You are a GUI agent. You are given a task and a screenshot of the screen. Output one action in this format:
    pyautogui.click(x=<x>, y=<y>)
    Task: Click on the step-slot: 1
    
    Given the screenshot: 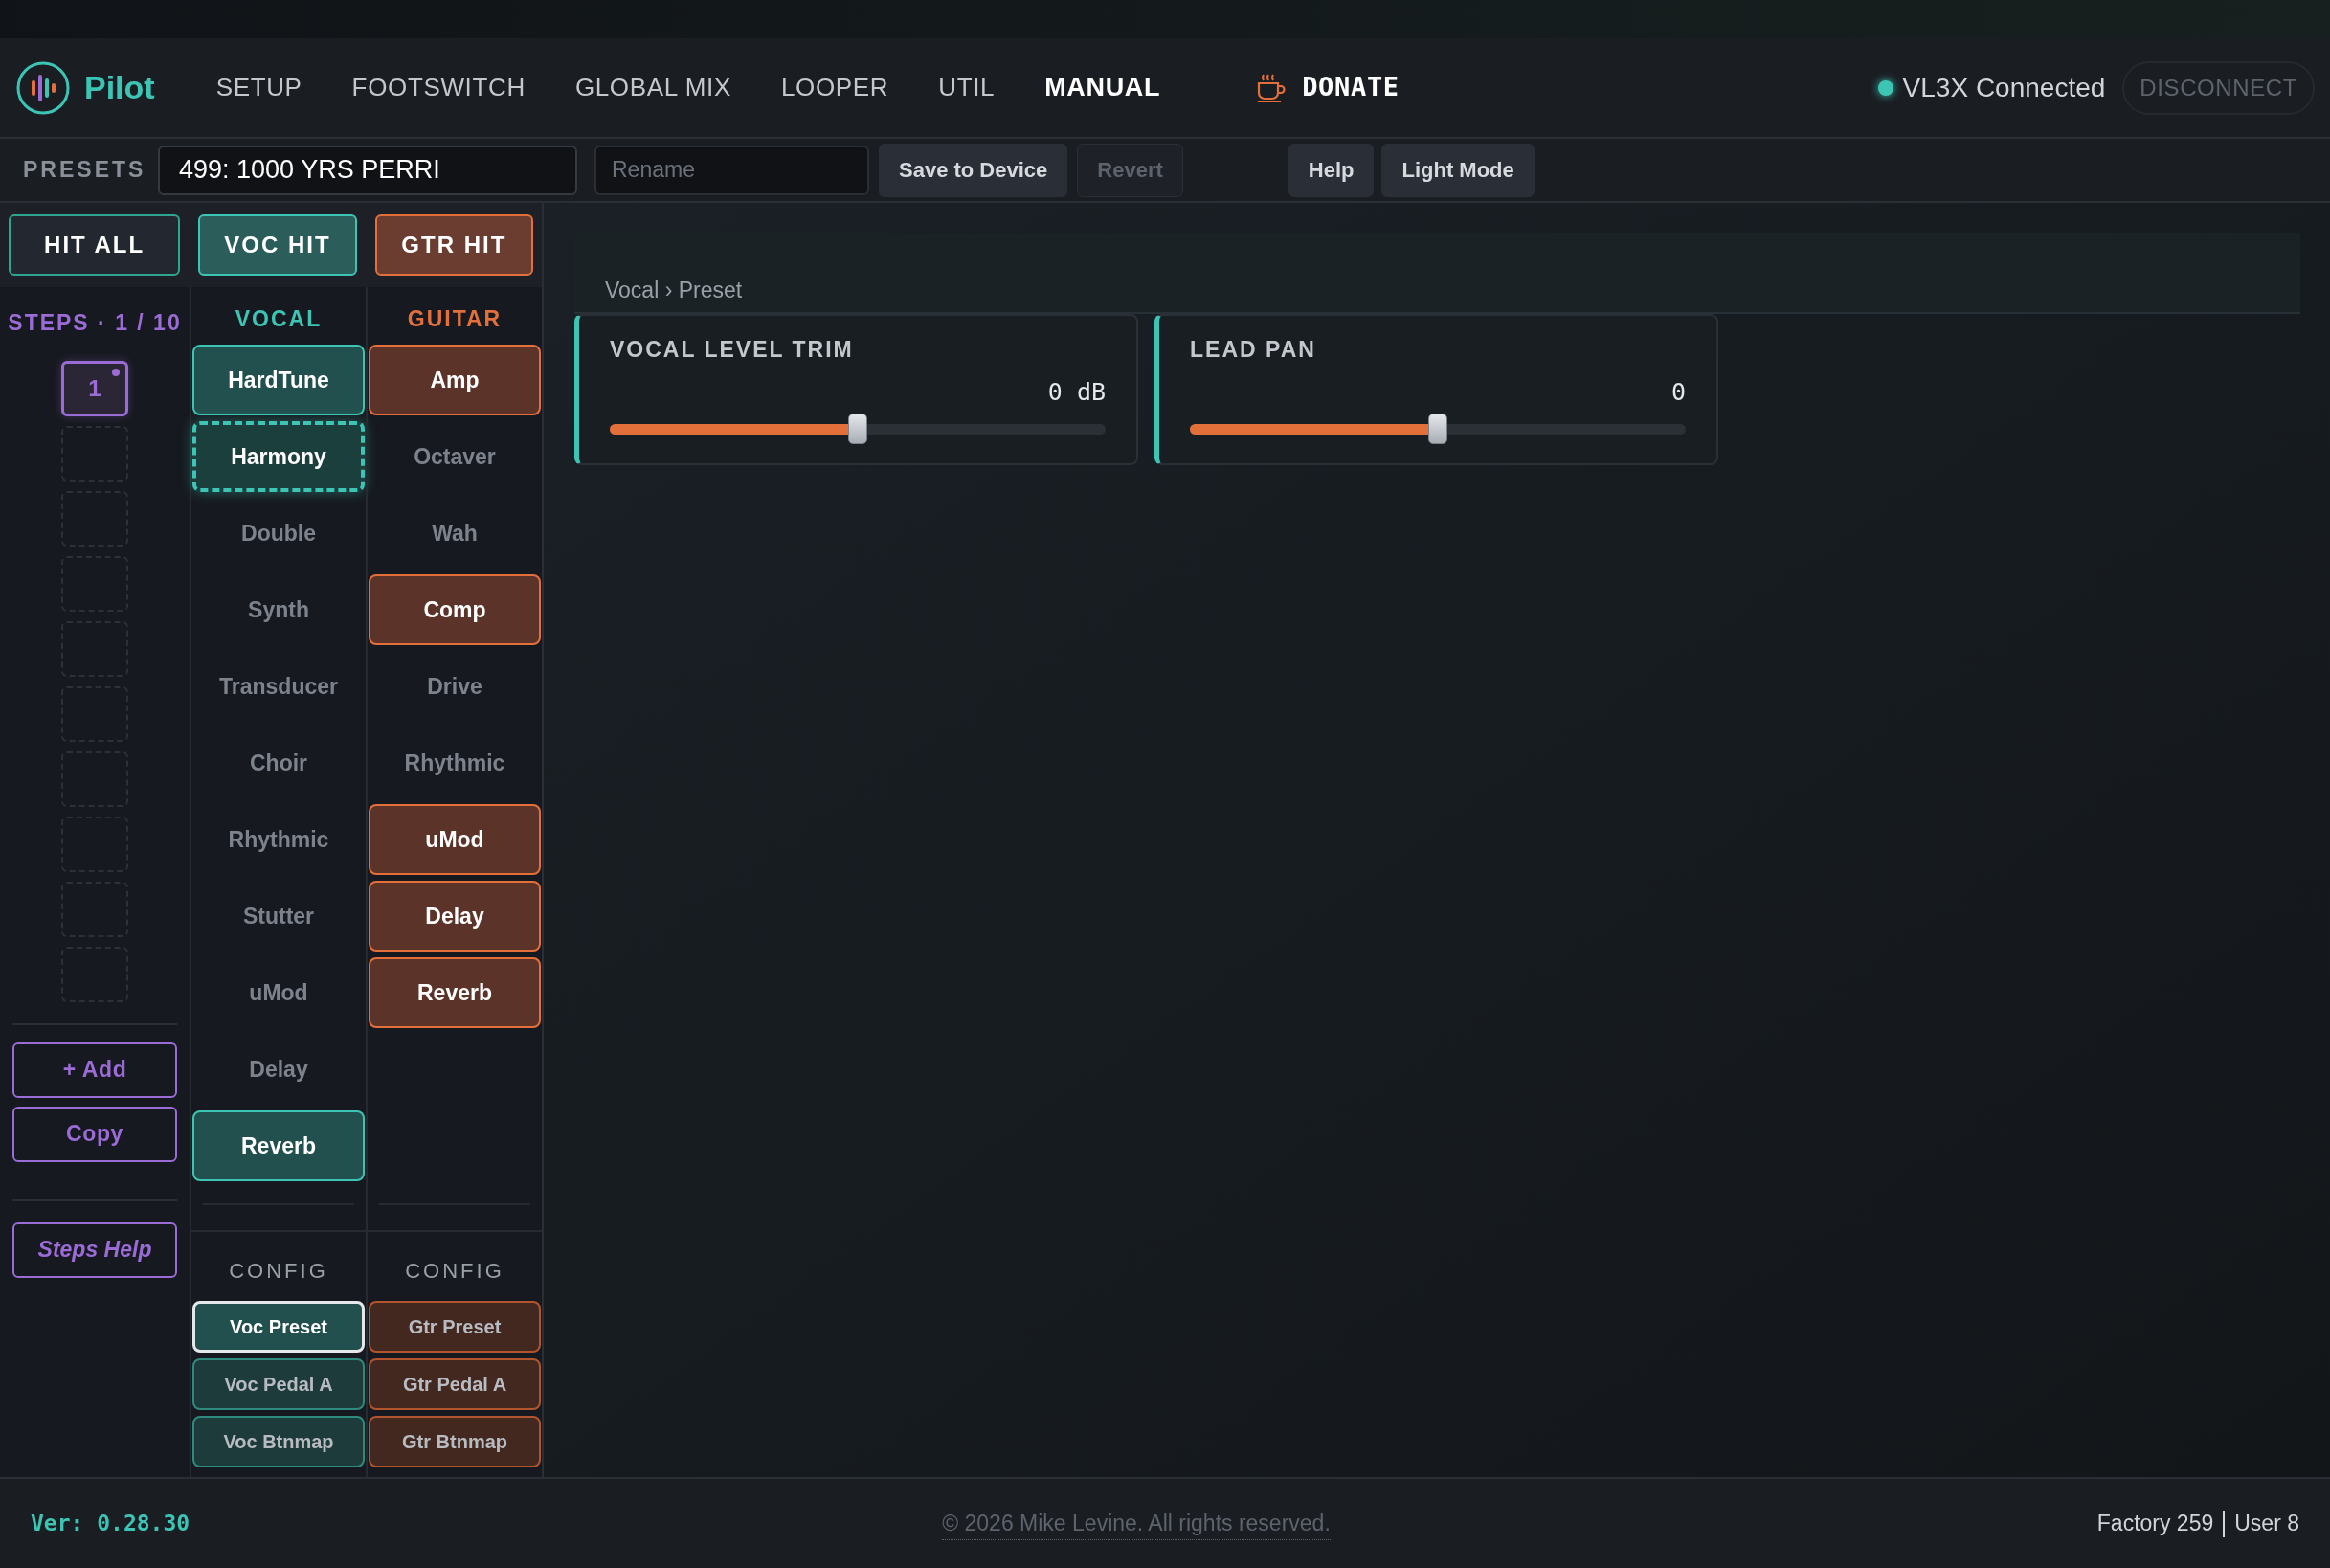 What is the action you would take?
    pyautogui.click(x=95, y=388)
    